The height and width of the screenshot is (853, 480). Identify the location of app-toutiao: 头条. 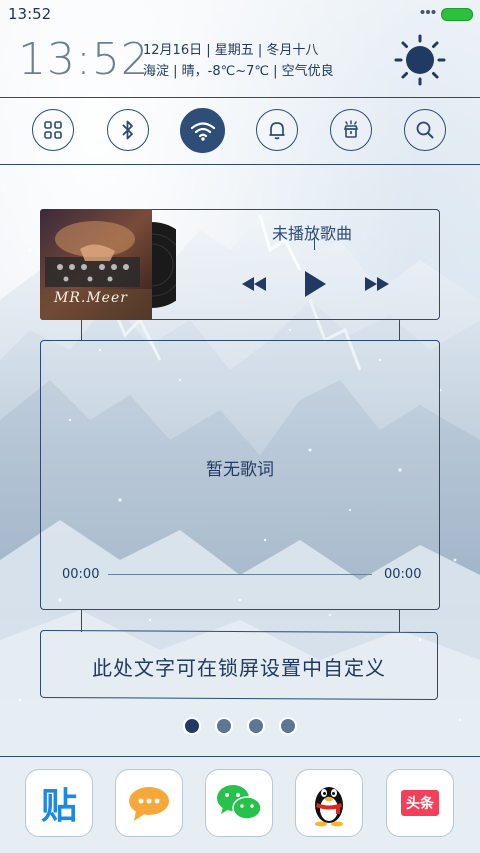
(420, 803).